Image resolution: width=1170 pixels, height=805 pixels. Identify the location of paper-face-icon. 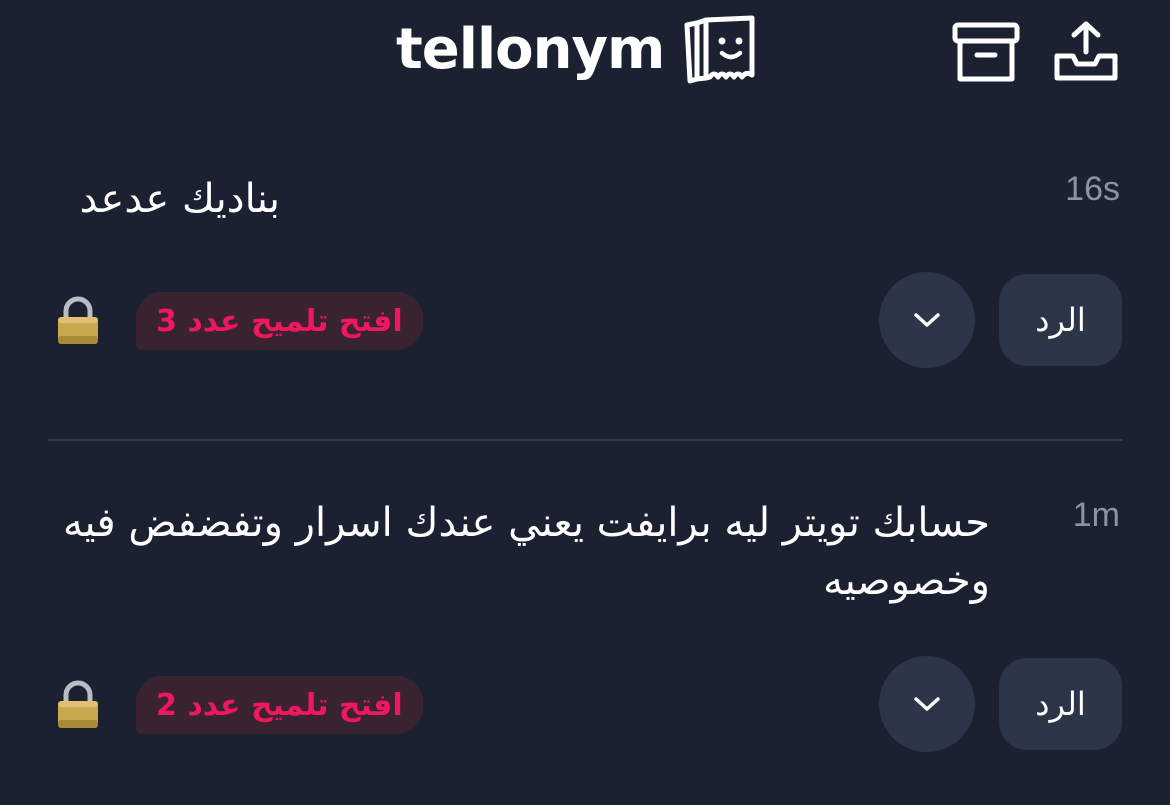
(719, 49).